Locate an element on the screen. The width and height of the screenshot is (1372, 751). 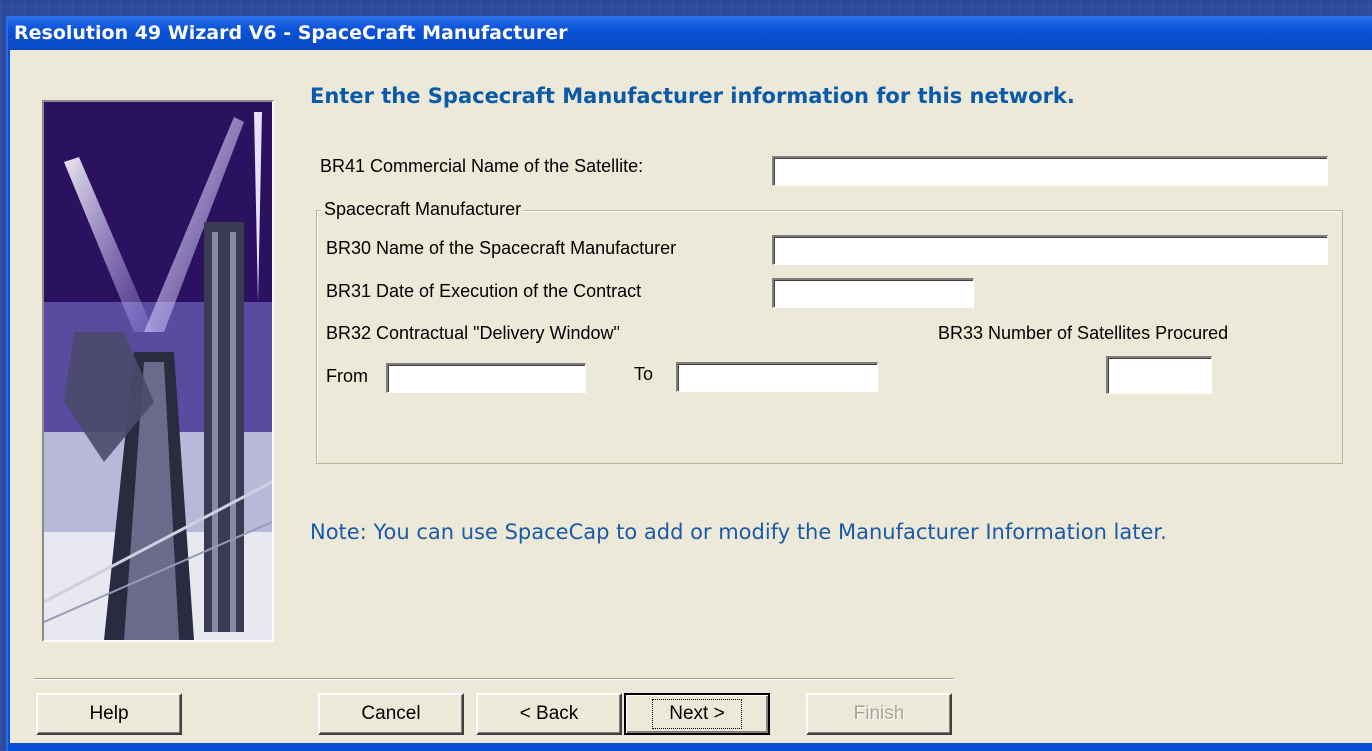
button-separator is located at coordinates (494, 679).